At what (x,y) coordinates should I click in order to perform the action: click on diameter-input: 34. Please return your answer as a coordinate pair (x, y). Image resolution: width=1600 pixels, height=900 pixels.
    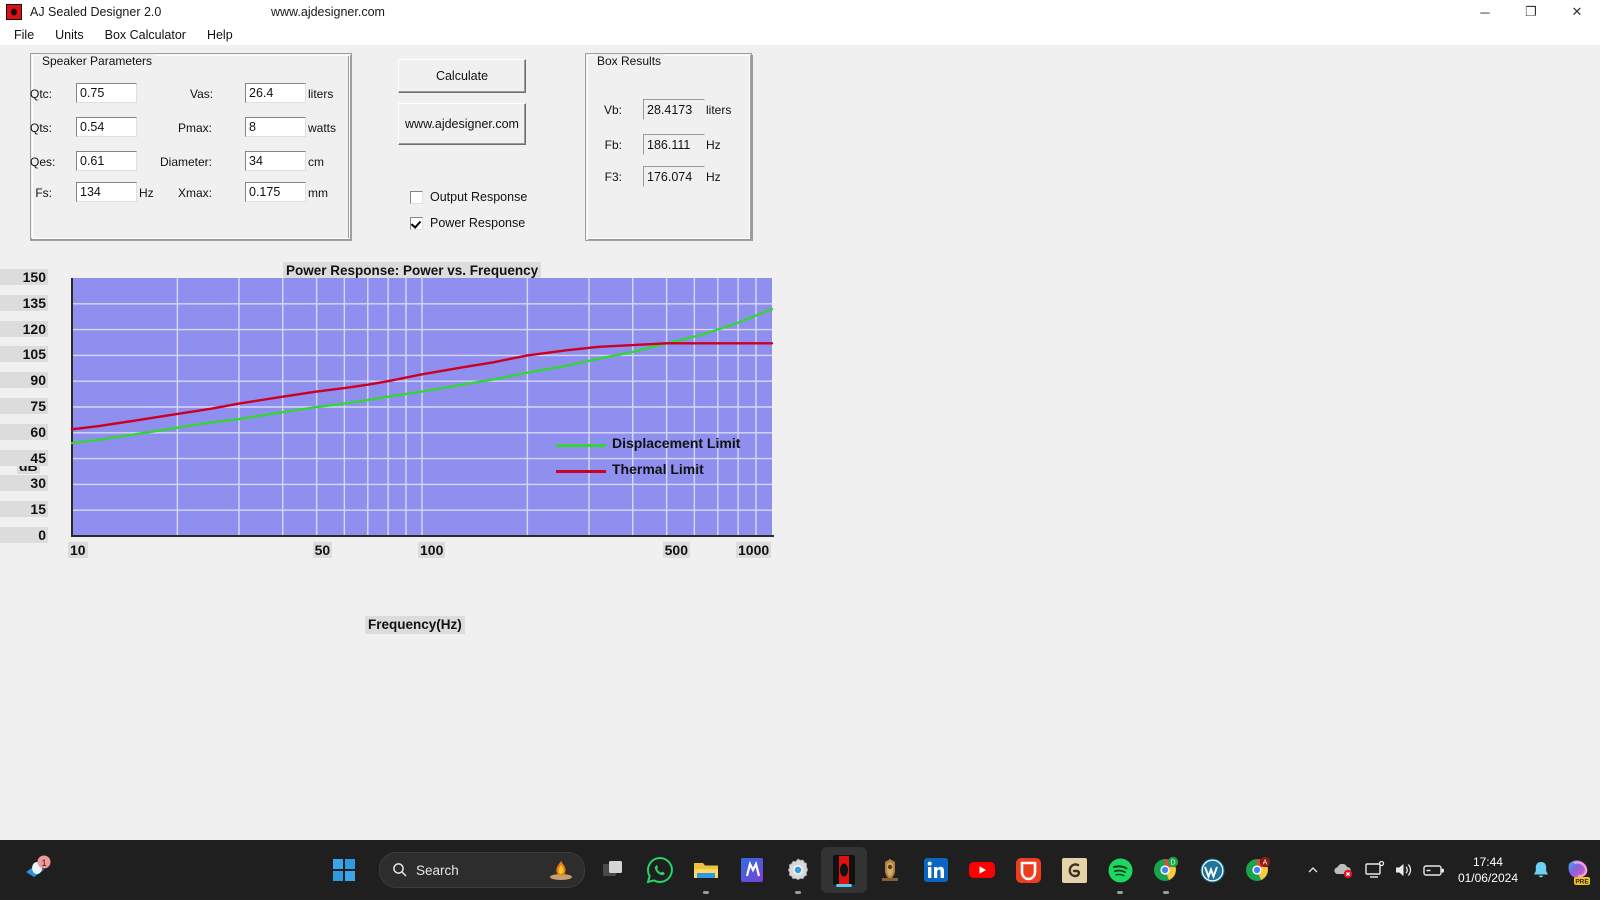
    Looking at the image, I should click on (275, 161).